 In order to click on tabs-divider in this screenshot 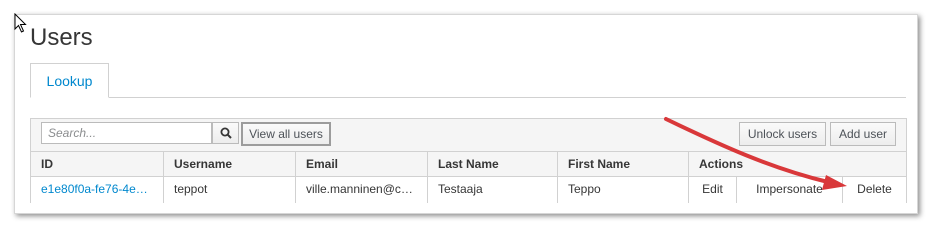, I will do `click(468, 97)`.